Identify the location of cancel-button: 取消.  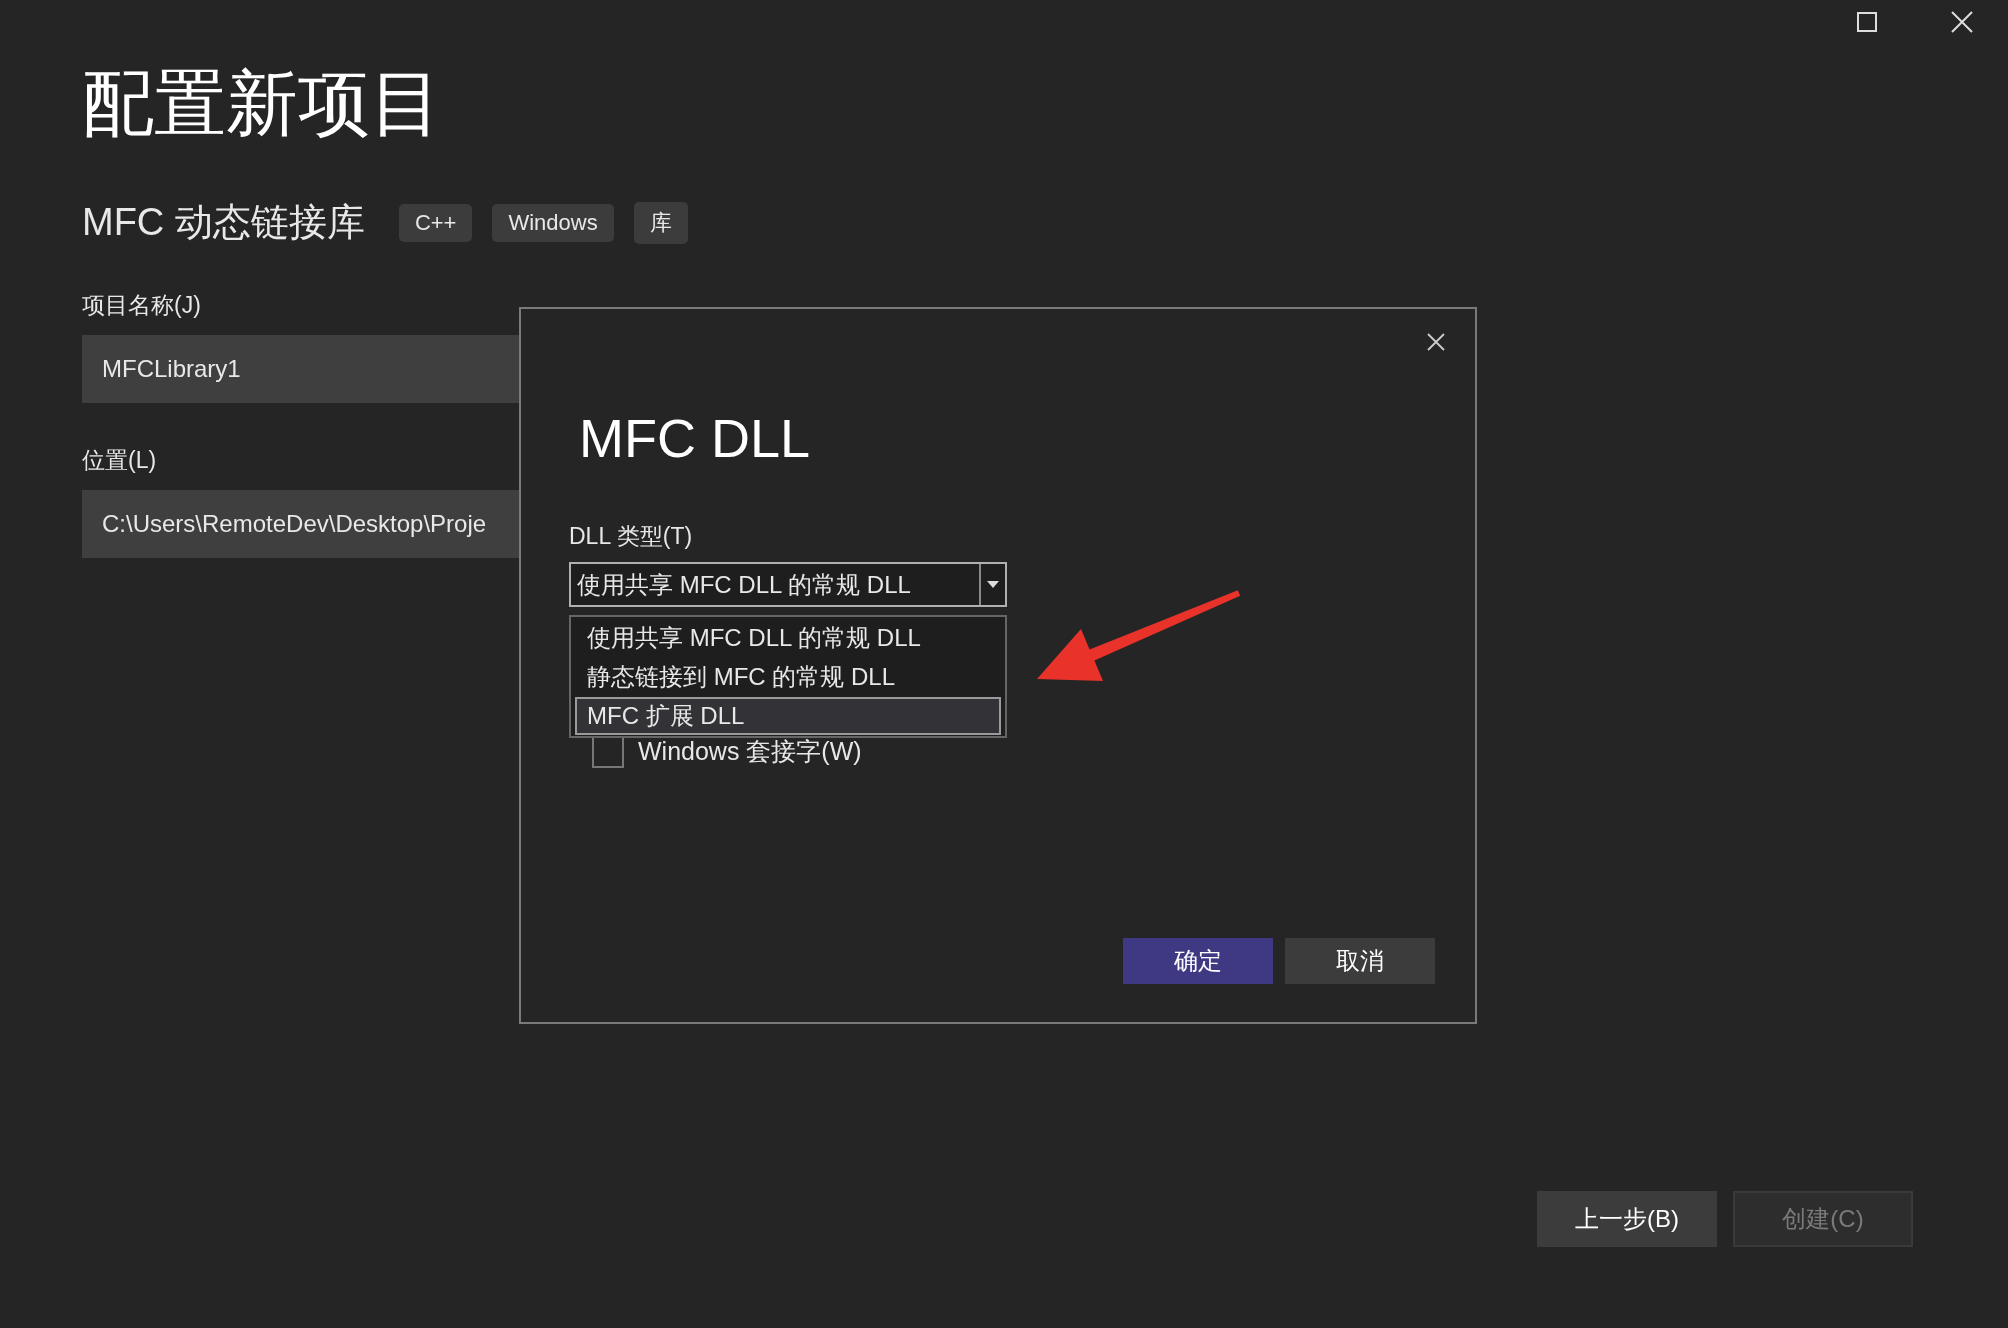
(1360, 961).